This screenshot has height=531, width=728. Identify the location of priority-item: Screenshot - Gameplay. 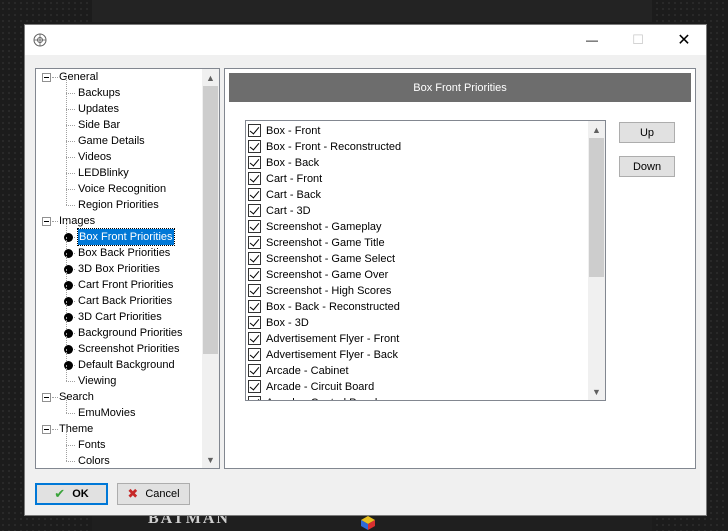
(417, 227).